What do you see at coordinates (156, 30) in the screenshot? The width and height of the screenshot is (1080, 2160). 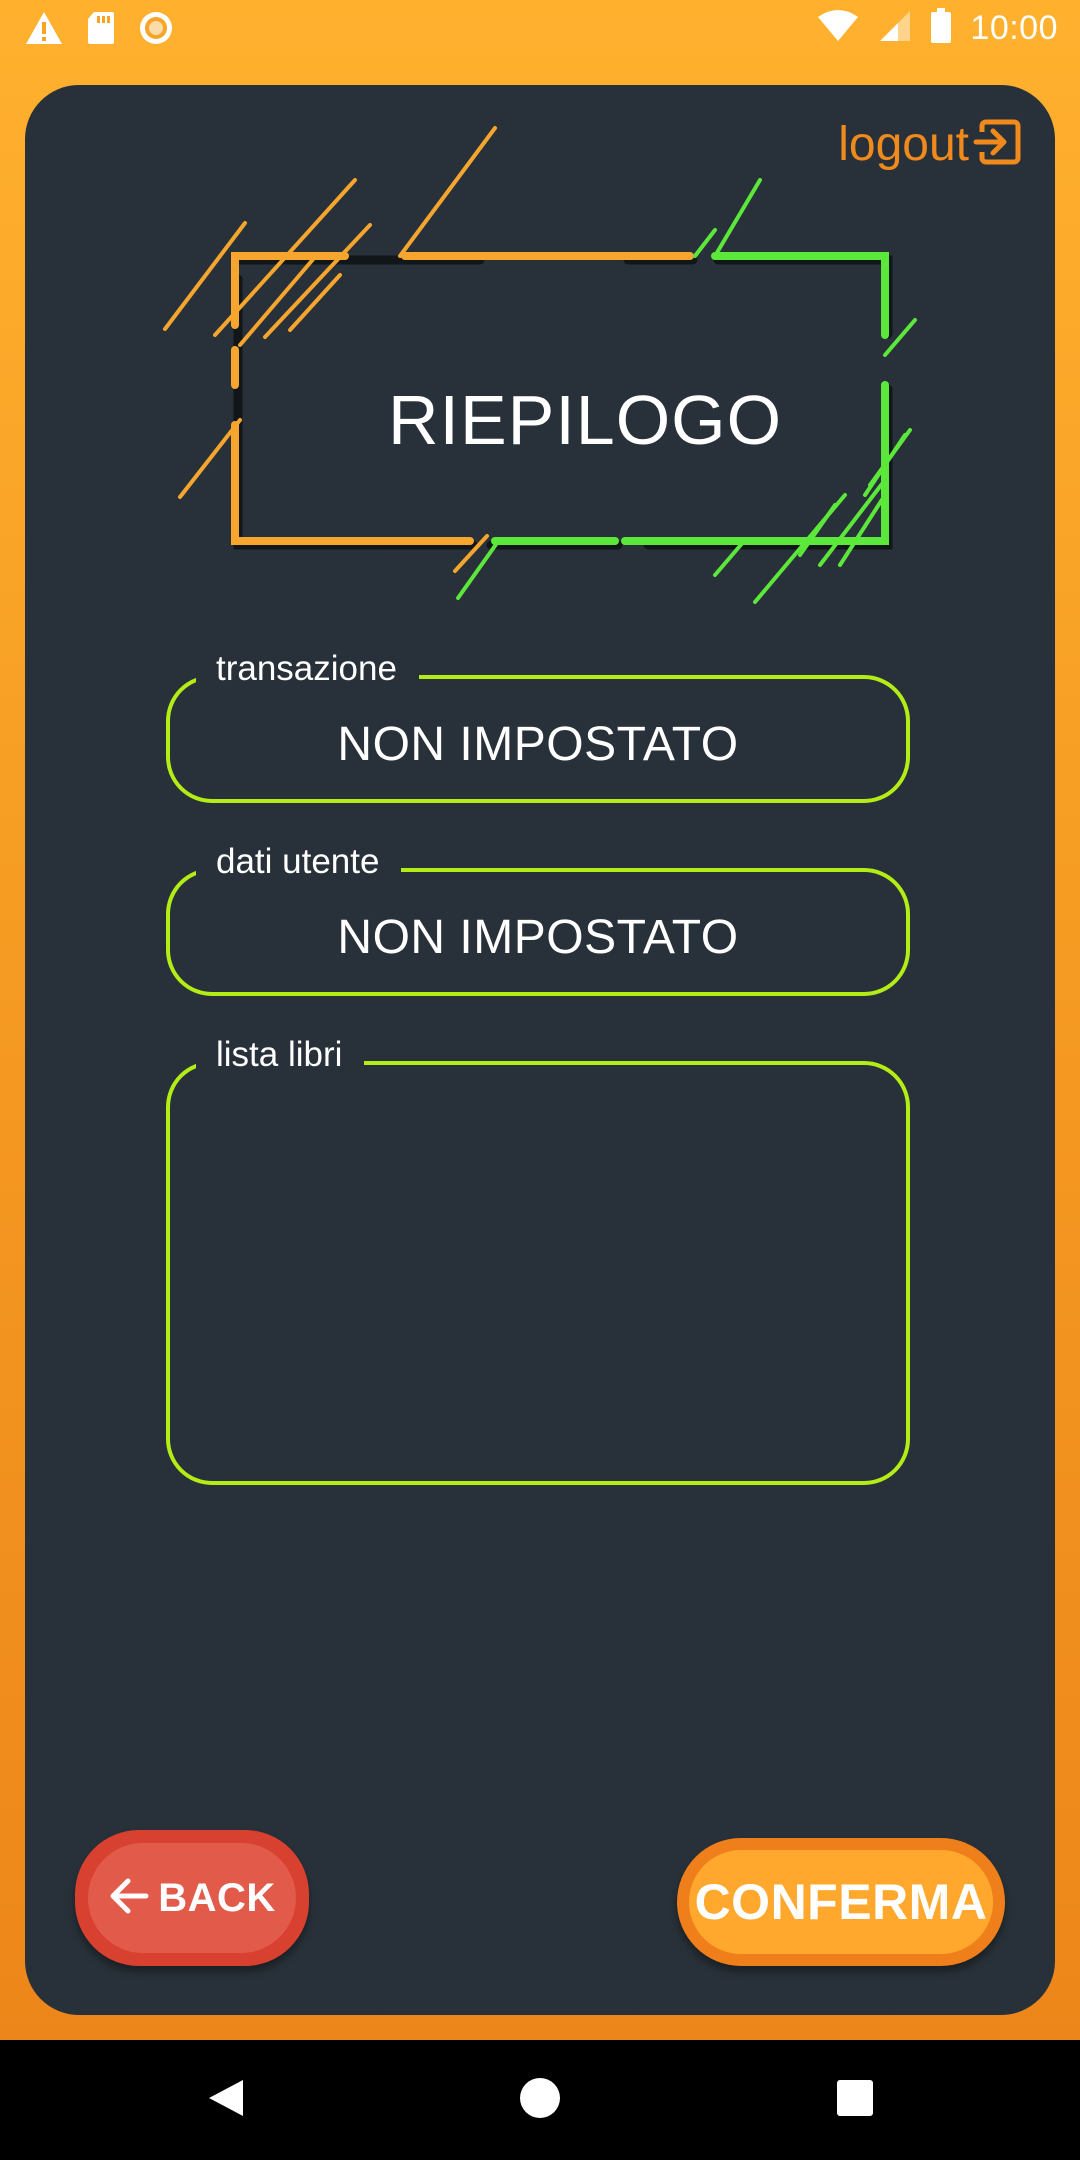 I see `sync-icon` at bounding box center [156, 30].